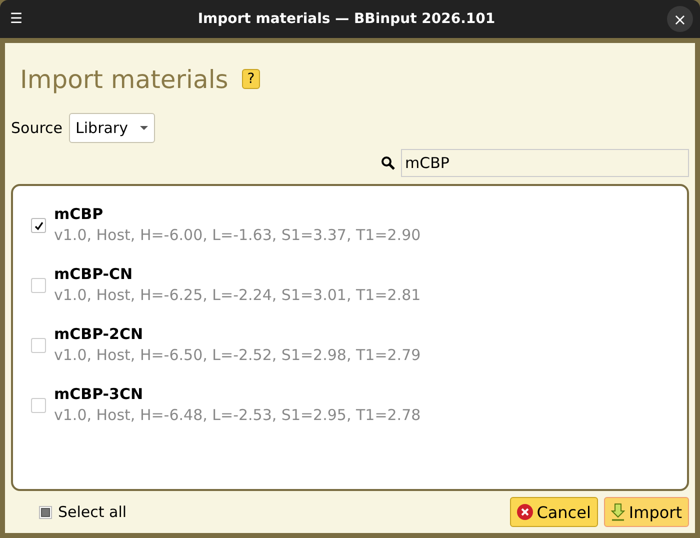  What do you see at coordinates (79, 214) in the screenshot?
I see `material-name: mCBP` at bounding box center [79, 214].